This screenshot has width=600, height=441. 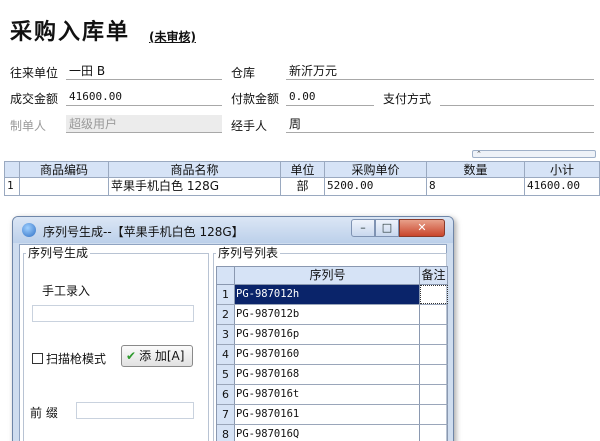 What do you see at coordinates (387, 228) in the screenshot?
I see `maximize-button: □` at bounding box center [387, 228].